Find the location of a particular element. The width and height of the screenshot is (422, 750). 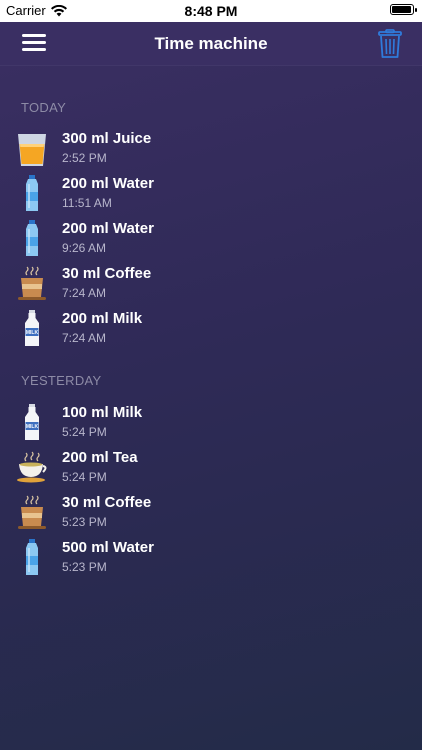

section-header-today: TODAY is located at coordinates (44, 107).